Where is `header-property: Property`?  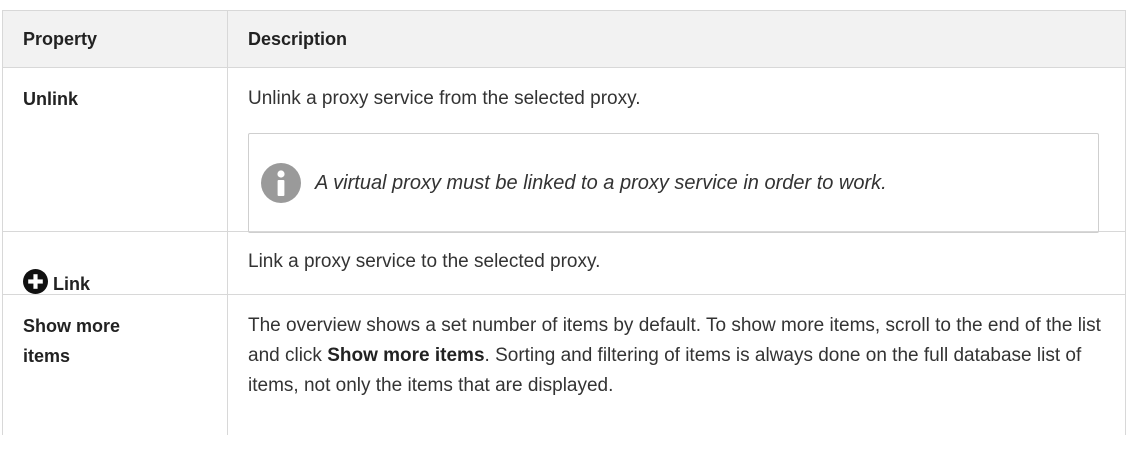
header-property: Property is located at coordinates (60, 39).